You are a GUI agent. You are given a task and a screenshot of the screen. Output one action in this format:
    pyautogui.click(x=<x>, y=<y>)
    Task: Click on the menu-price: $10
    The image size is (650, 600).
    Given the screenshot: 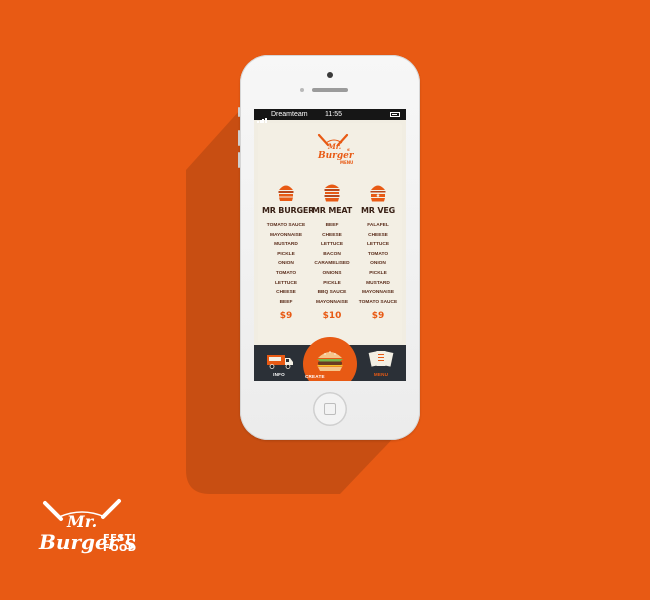 What is the action you would take?
    pyautogui.click(x=332, y=316)
    